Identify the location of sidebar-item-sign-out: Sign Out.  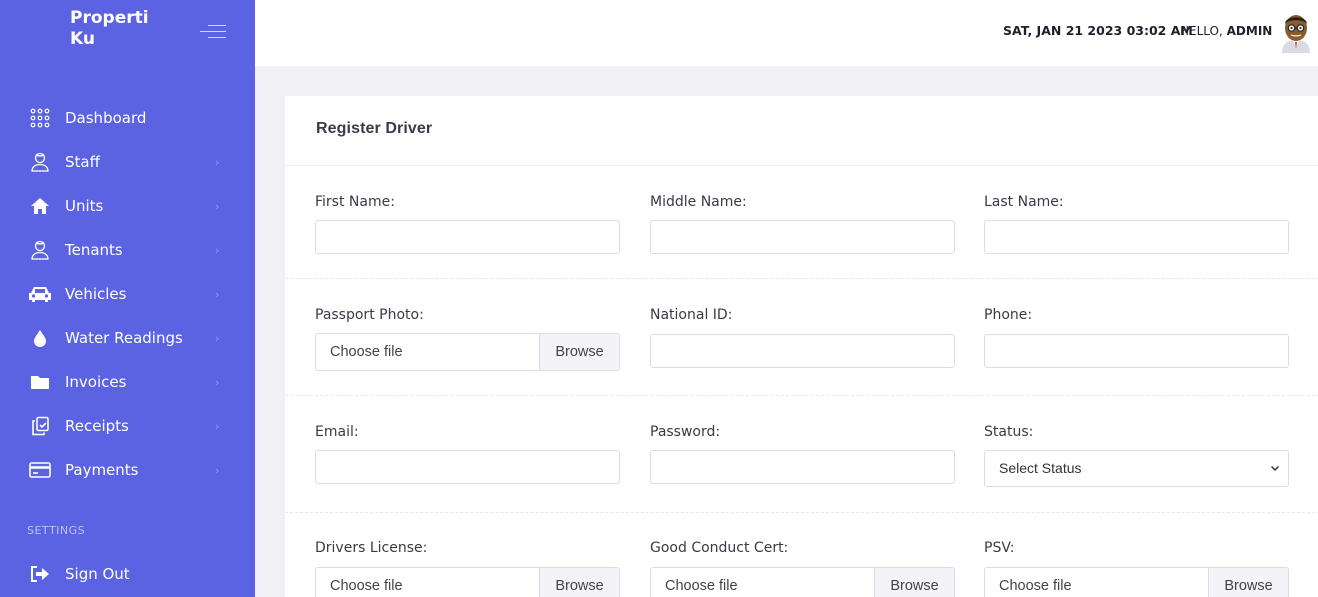
(127, 574).